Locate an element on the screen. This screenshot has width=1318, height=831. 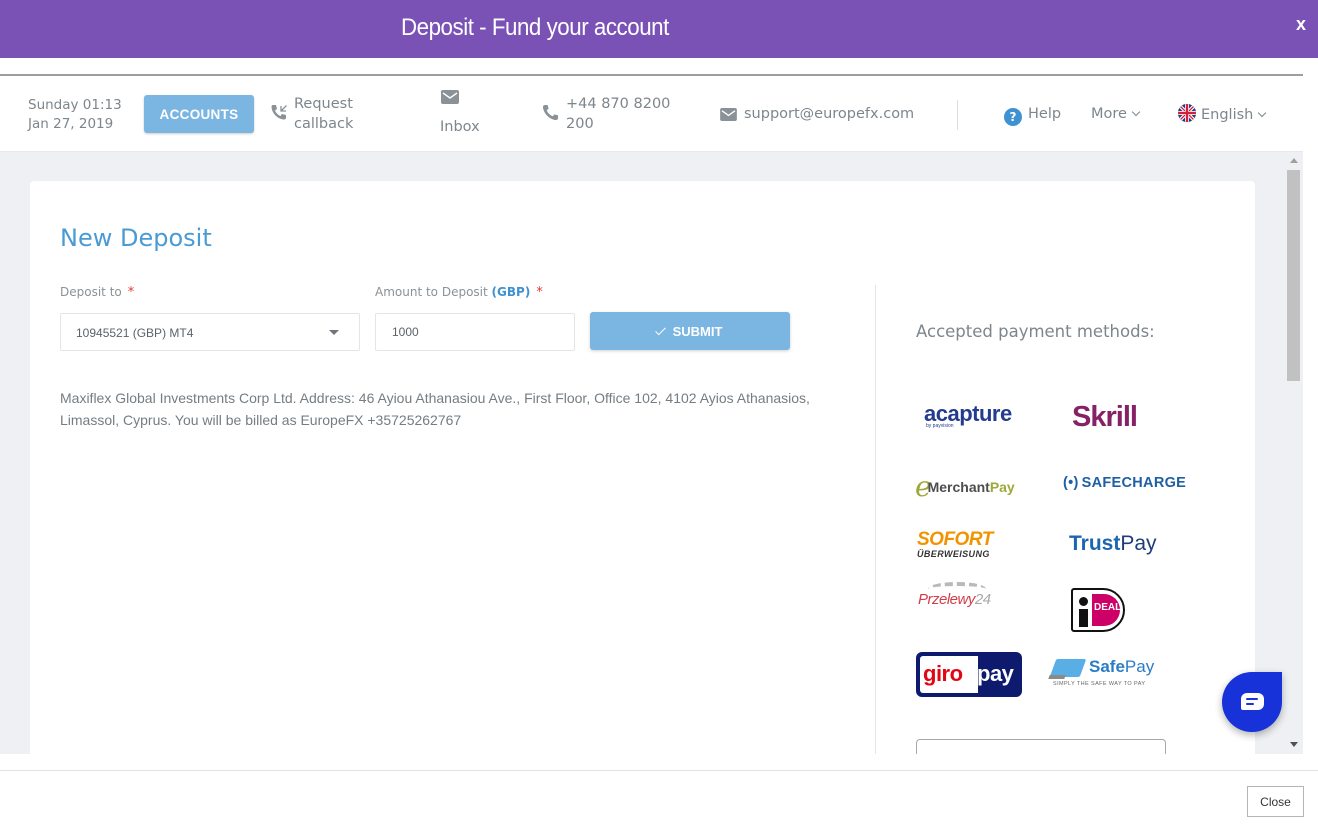
ideal-i-bar is located at coordinates (1083, 618).